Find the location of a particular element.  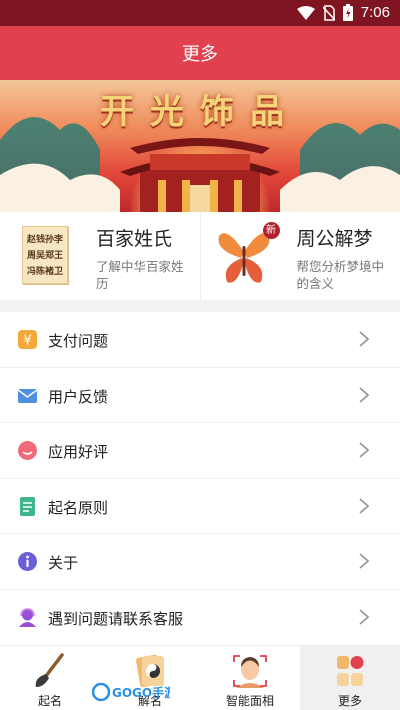

payment-icon: ¥ is located at coordinates (27, 339).